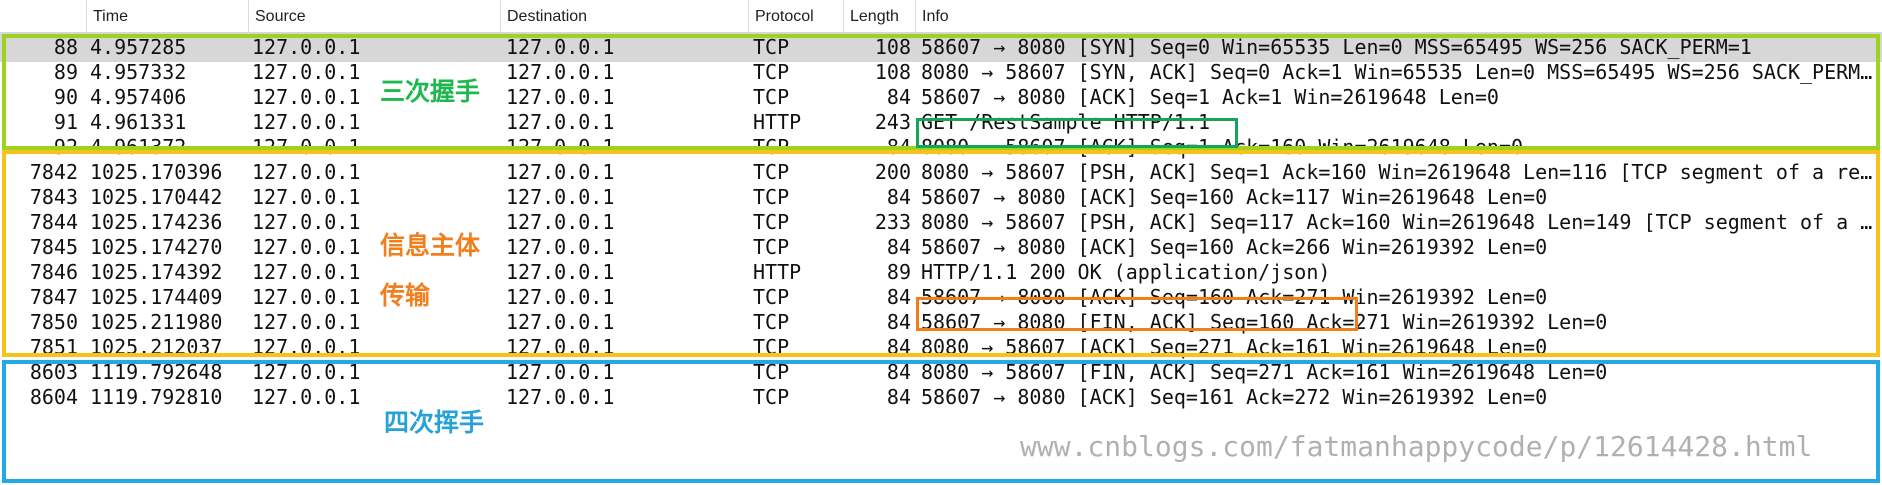 The width and height of the screenshot is (1882, 485). What do you see at coordinates (1137, 314) in the screenshot?
I see `http-response-highlight` at bounding box center [1137, 314].